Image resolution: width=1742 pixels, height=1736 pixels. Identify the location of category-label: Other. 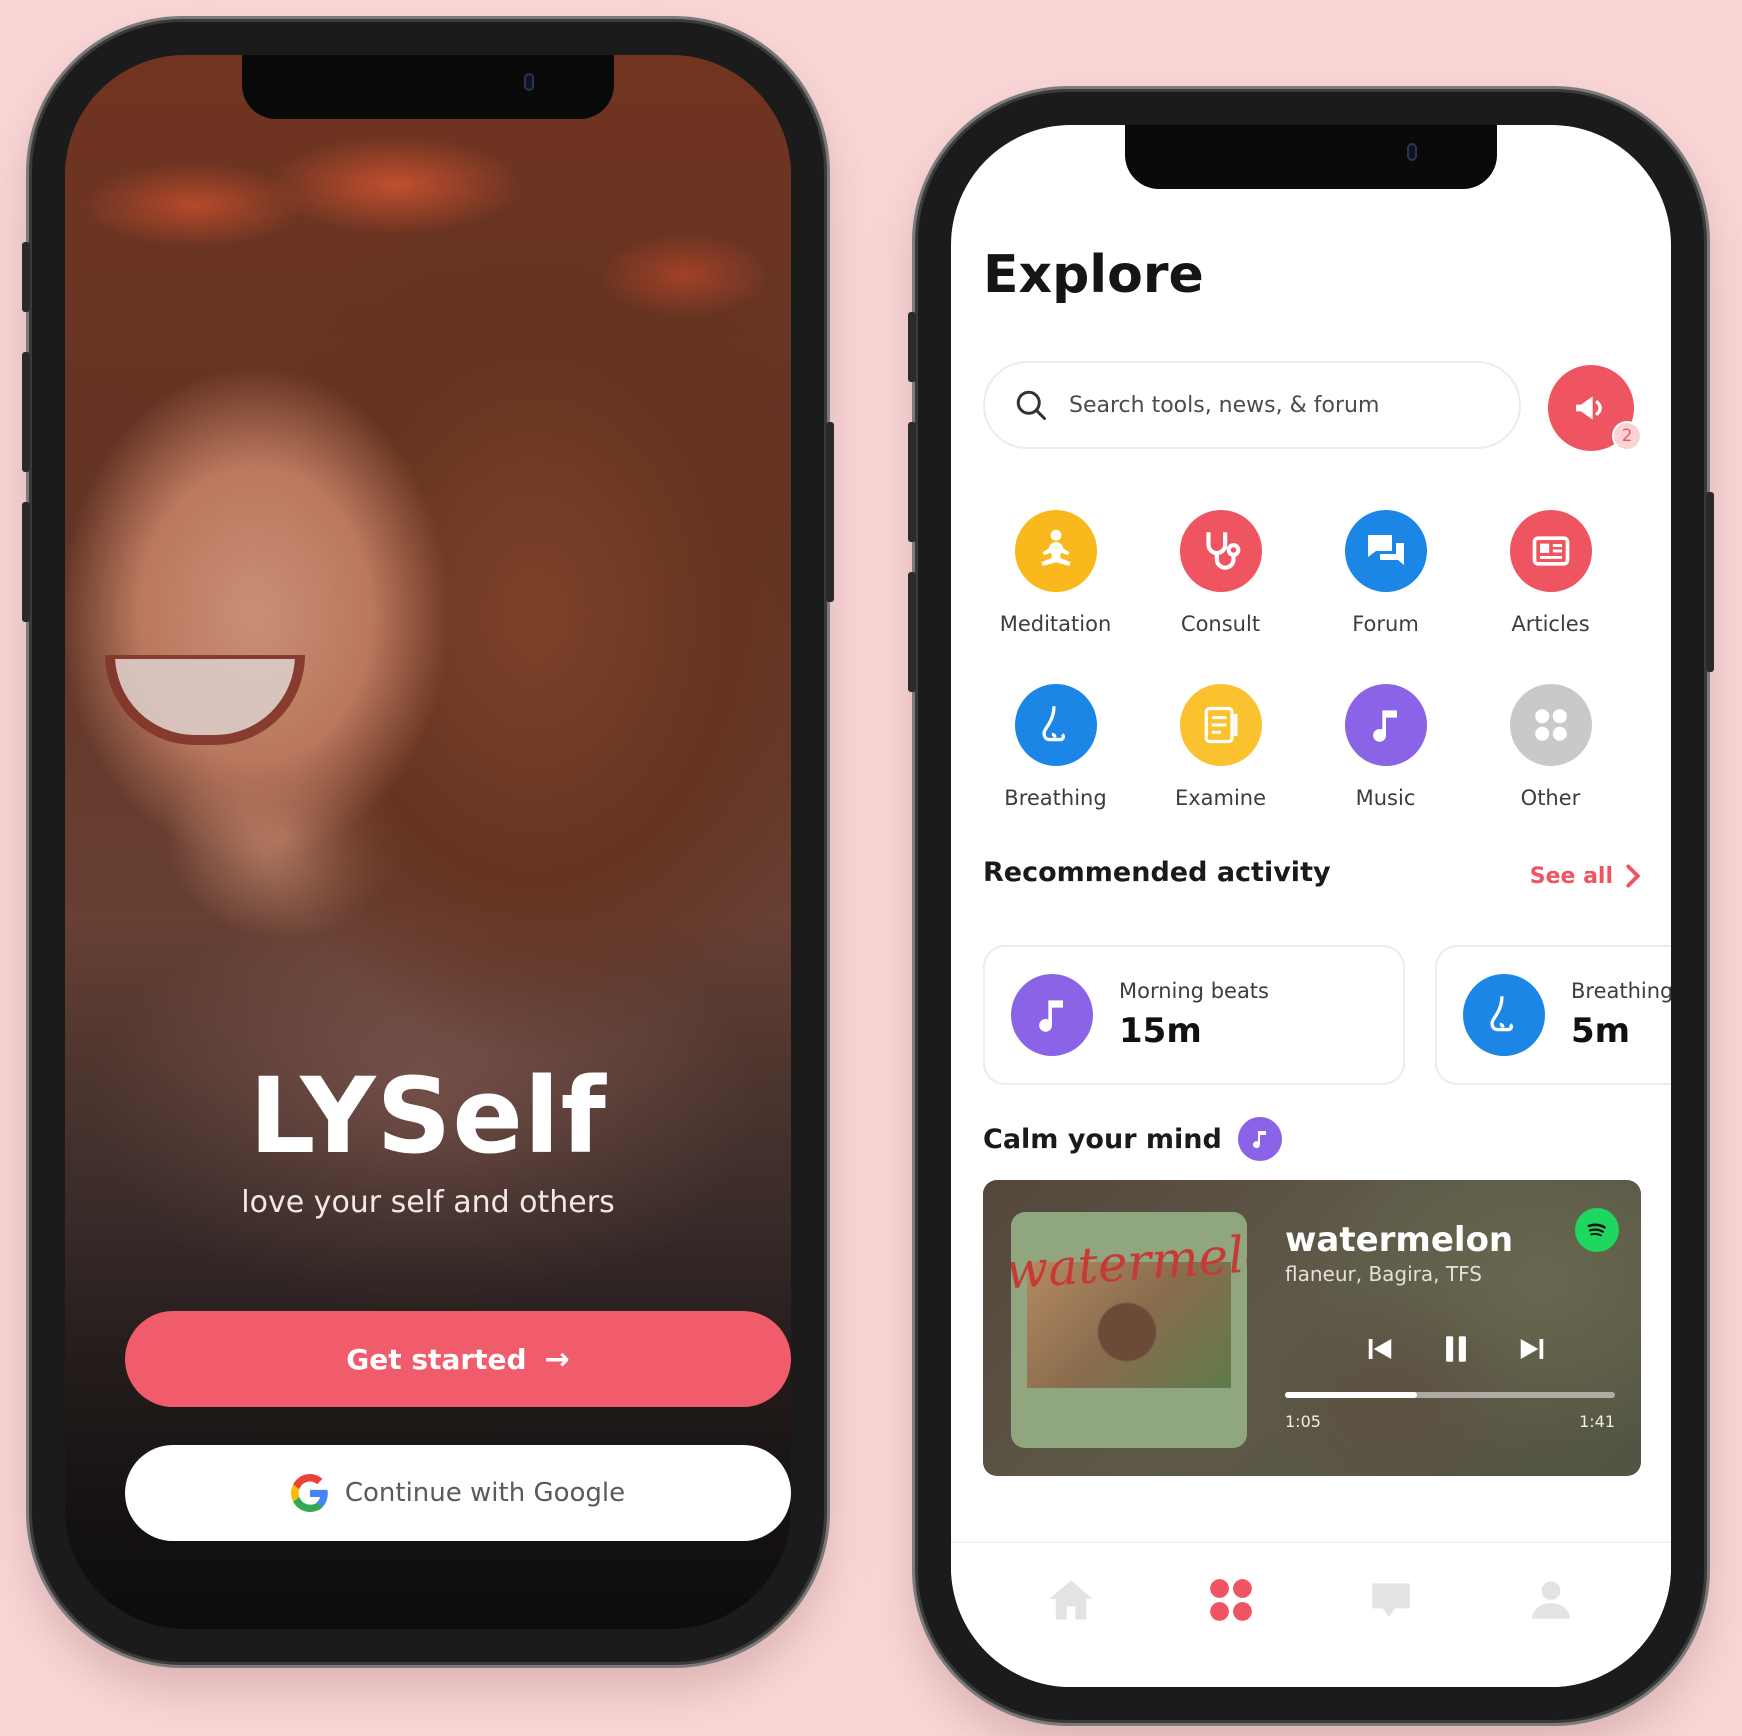
(1550, 798).